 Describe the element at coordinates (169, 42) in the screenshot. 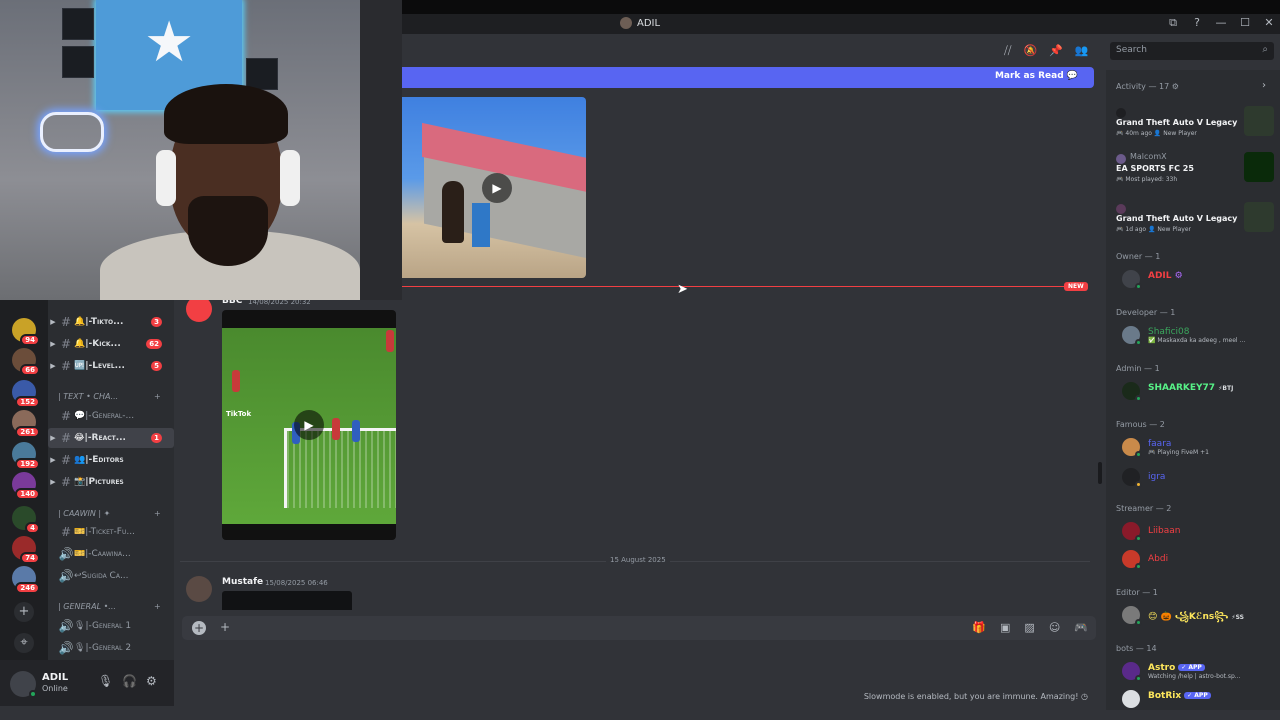

I see `star-icon: ★` at that location.